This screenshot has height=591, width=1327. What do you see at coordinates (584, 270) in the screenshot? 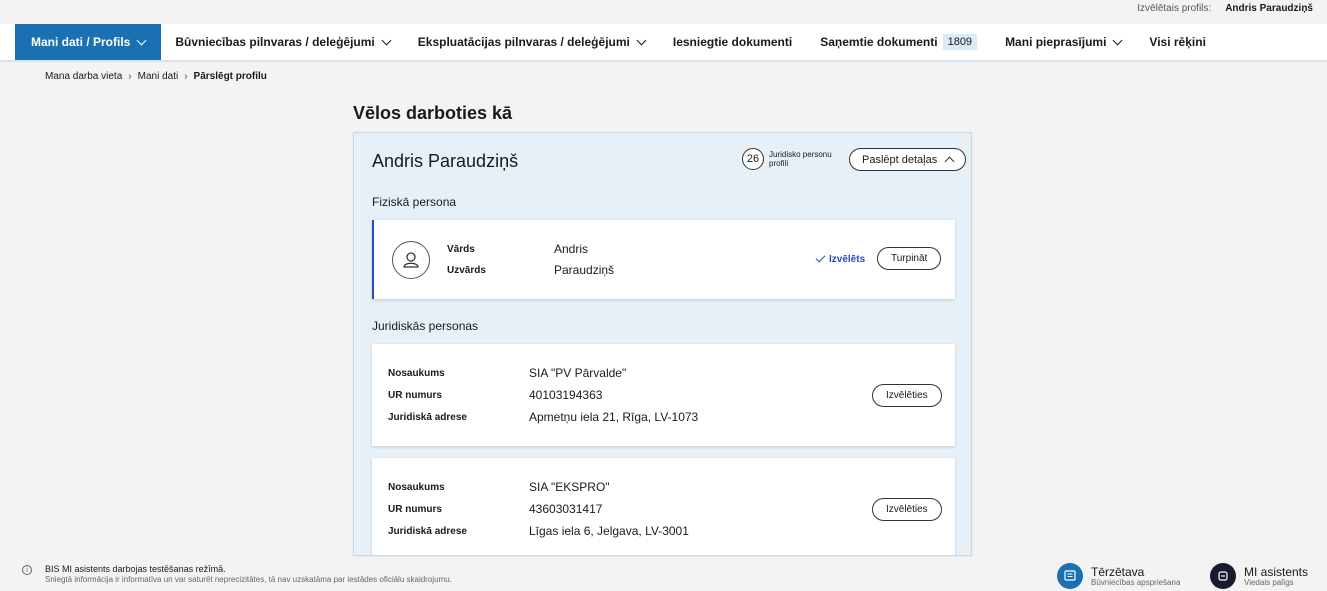
I see `last-name-value: Paraudziņš` at bounding box center [584, 270].